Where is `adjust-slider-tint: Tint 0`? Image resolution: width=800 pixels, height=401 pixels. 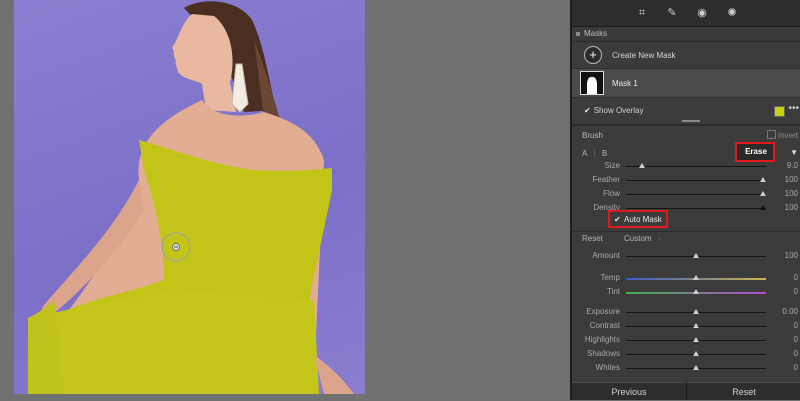 adjust-slider-tint: Tint 0 is located at coordinates (686, 292).